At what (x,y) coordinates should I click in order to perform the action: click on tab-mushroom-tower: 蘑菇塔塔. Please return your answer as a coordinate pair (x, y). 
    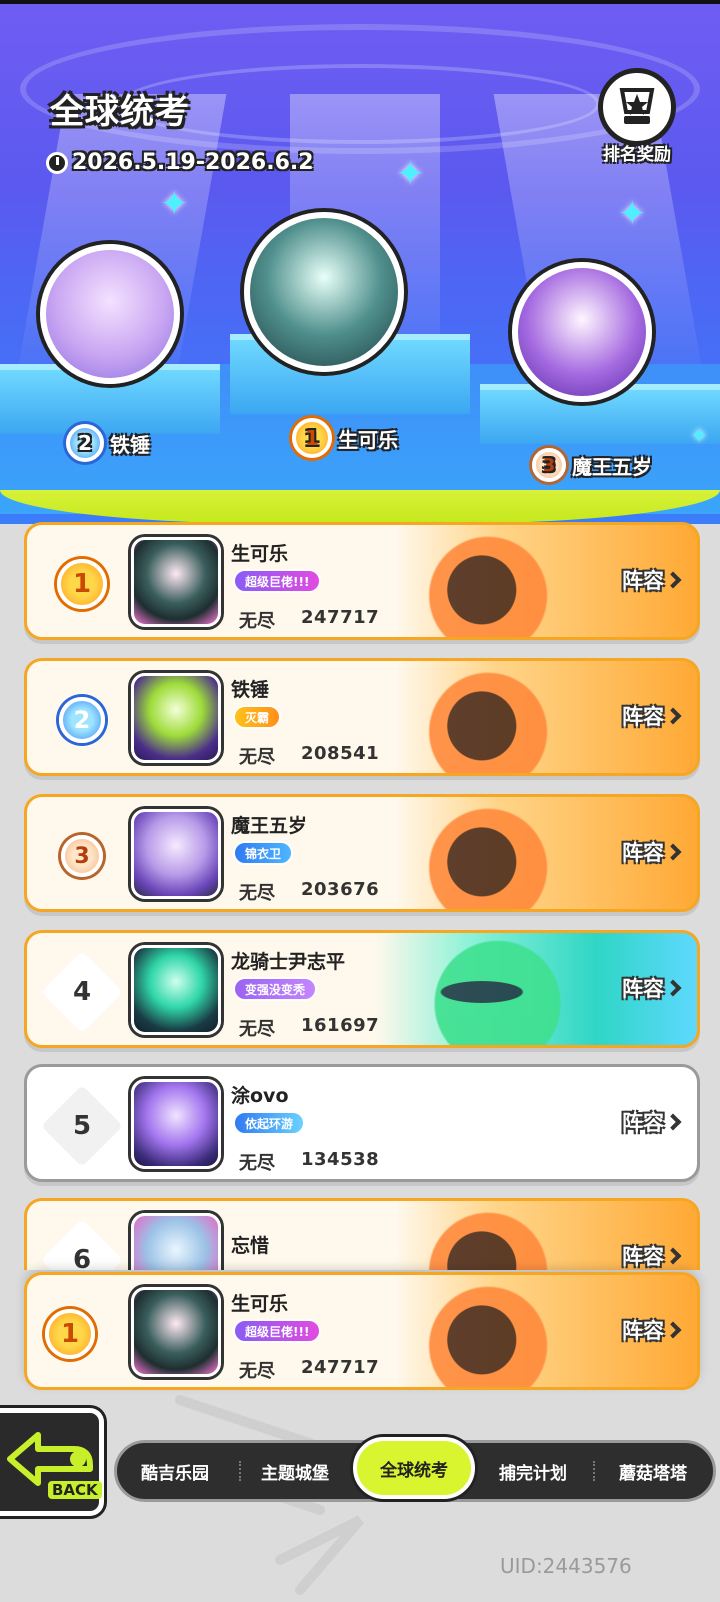
    Looking at the image, I should click on (653, 1471).